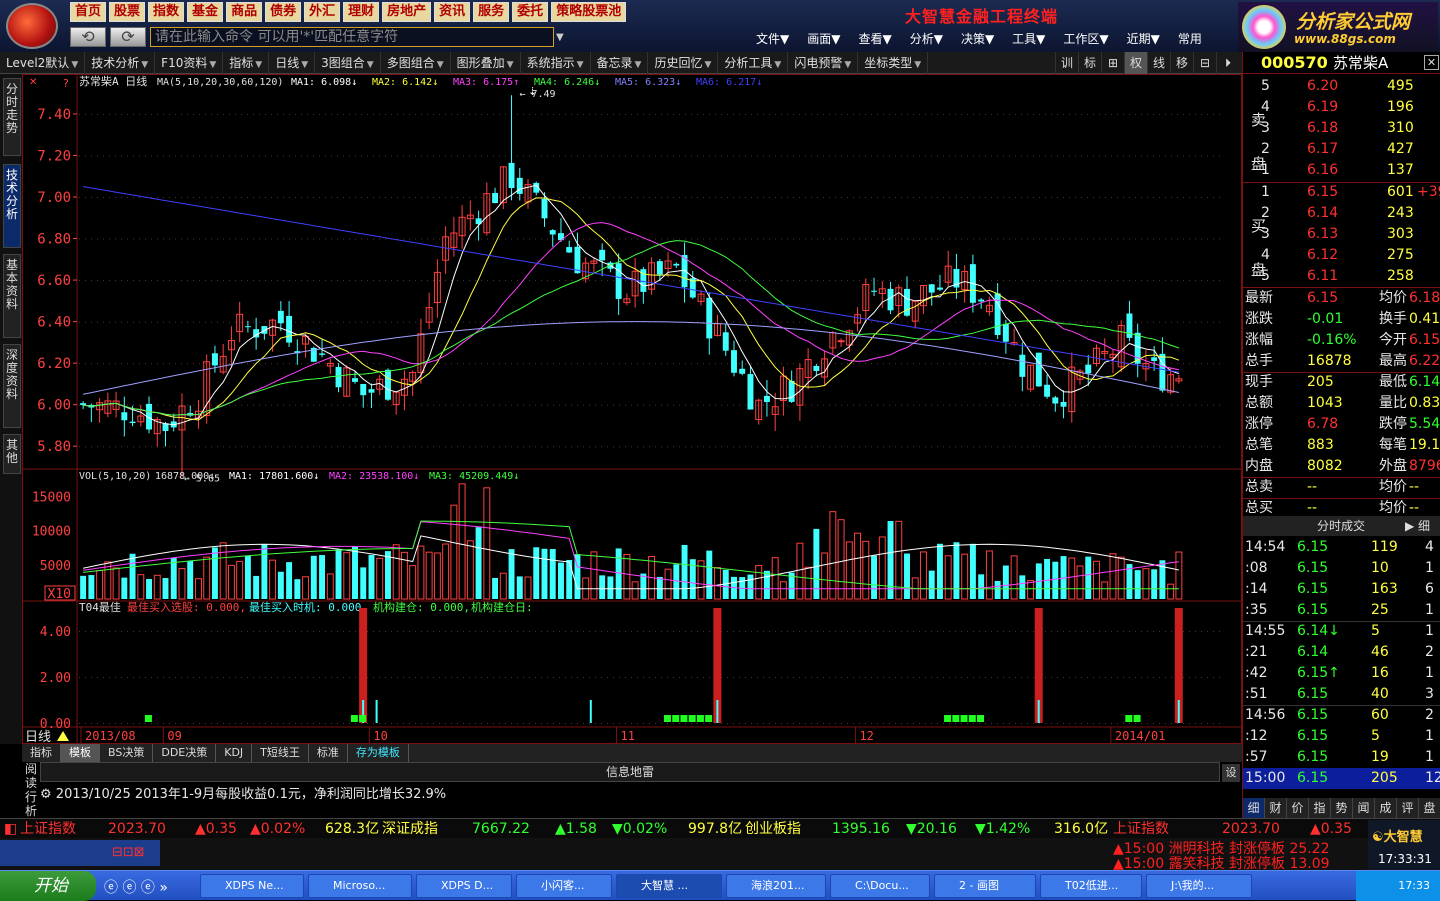 The width and height of the screenshot is (1440, 901). I want to click on stat-row: 现手 205 最低 6.14, so click(1341, 382).